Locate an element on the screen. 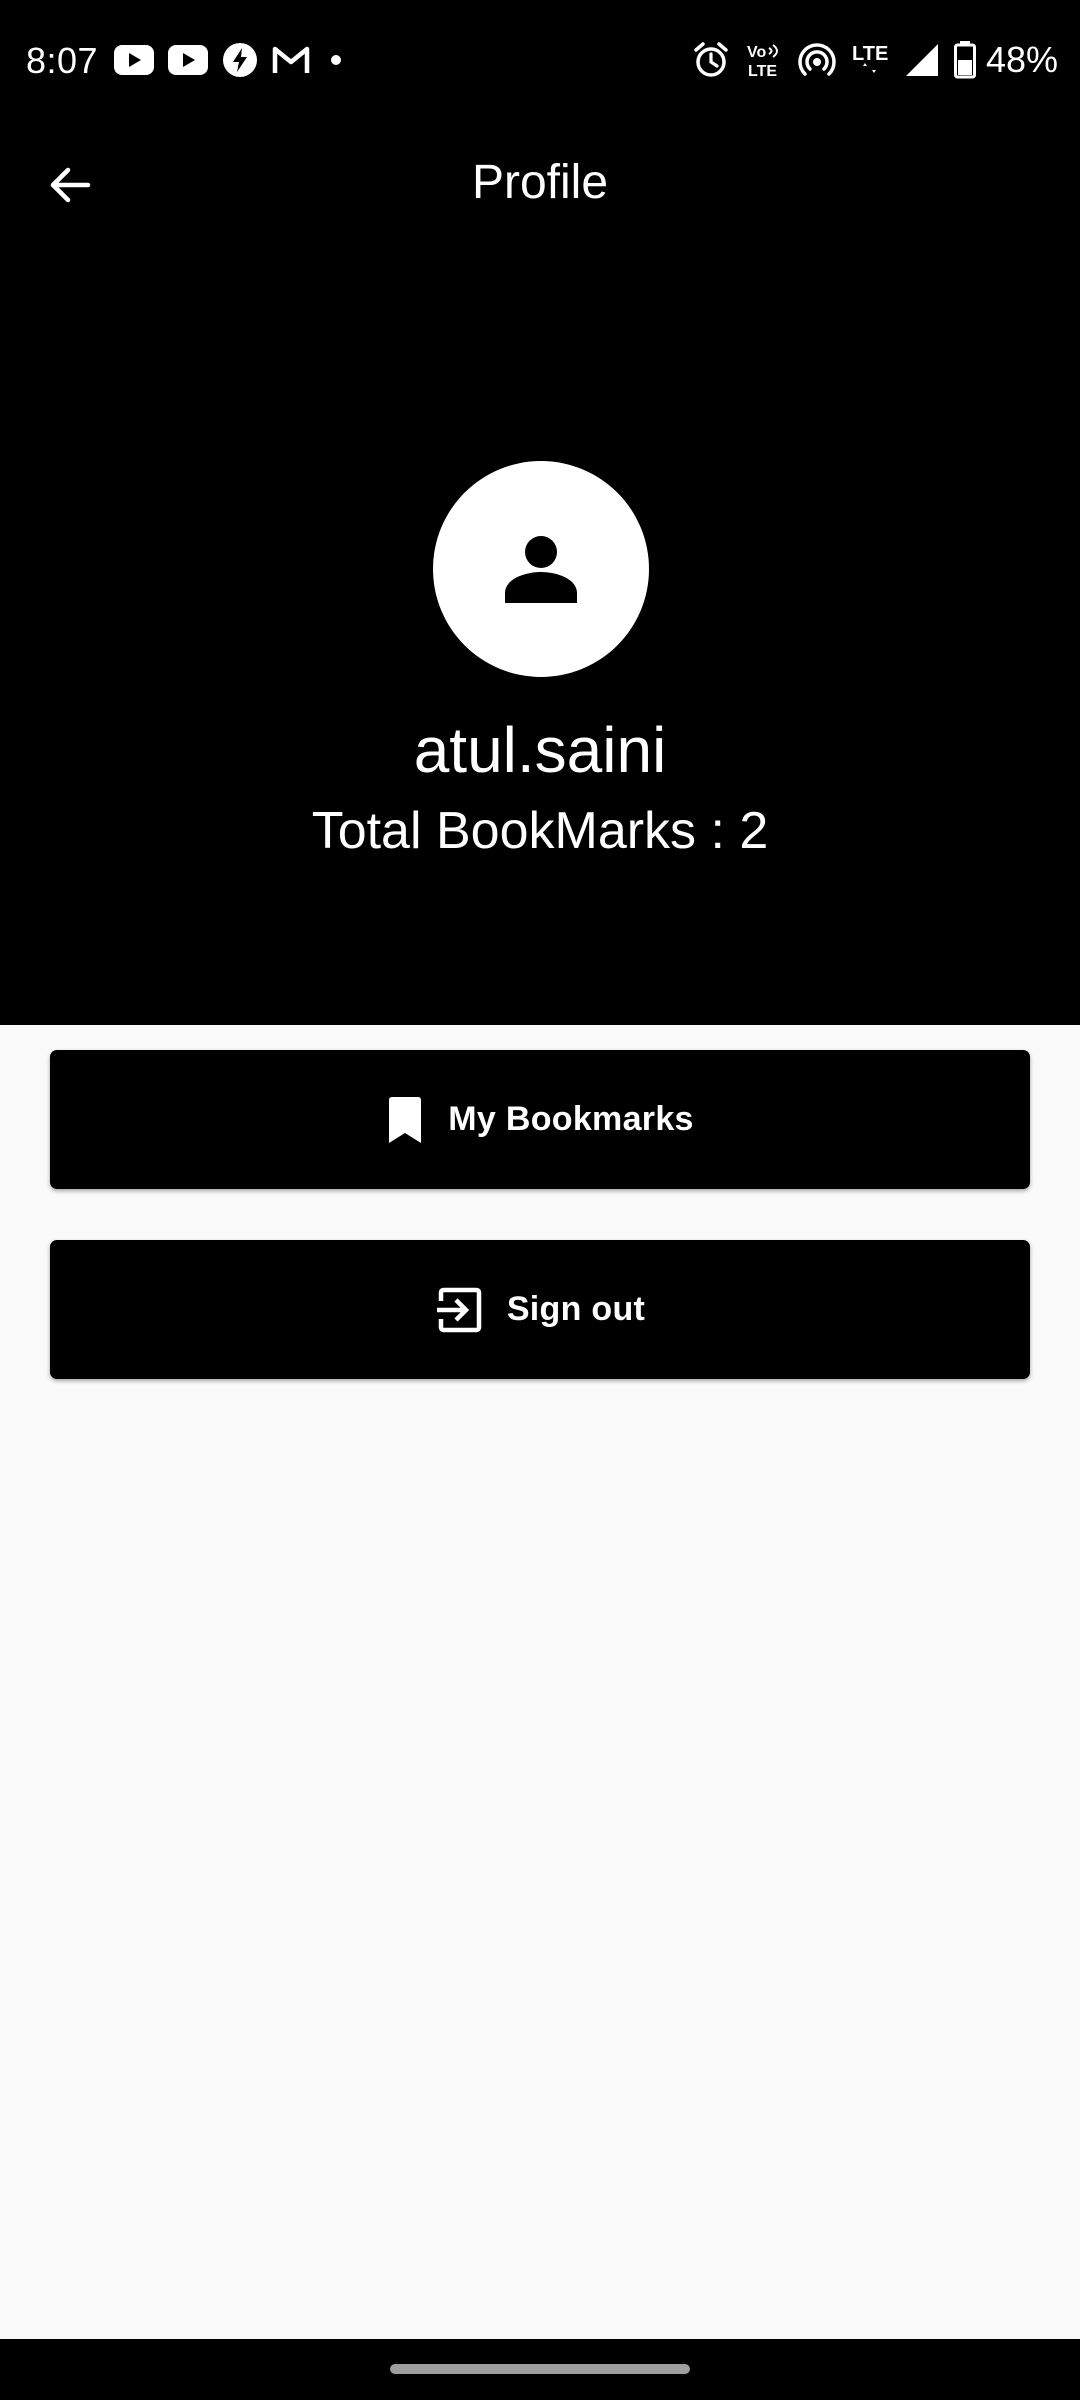 Image resolution: width=1080 pixels, height=2400 pixels. bookmark-count: Total BookMarks : 2 is located at coordinates (540, 831).